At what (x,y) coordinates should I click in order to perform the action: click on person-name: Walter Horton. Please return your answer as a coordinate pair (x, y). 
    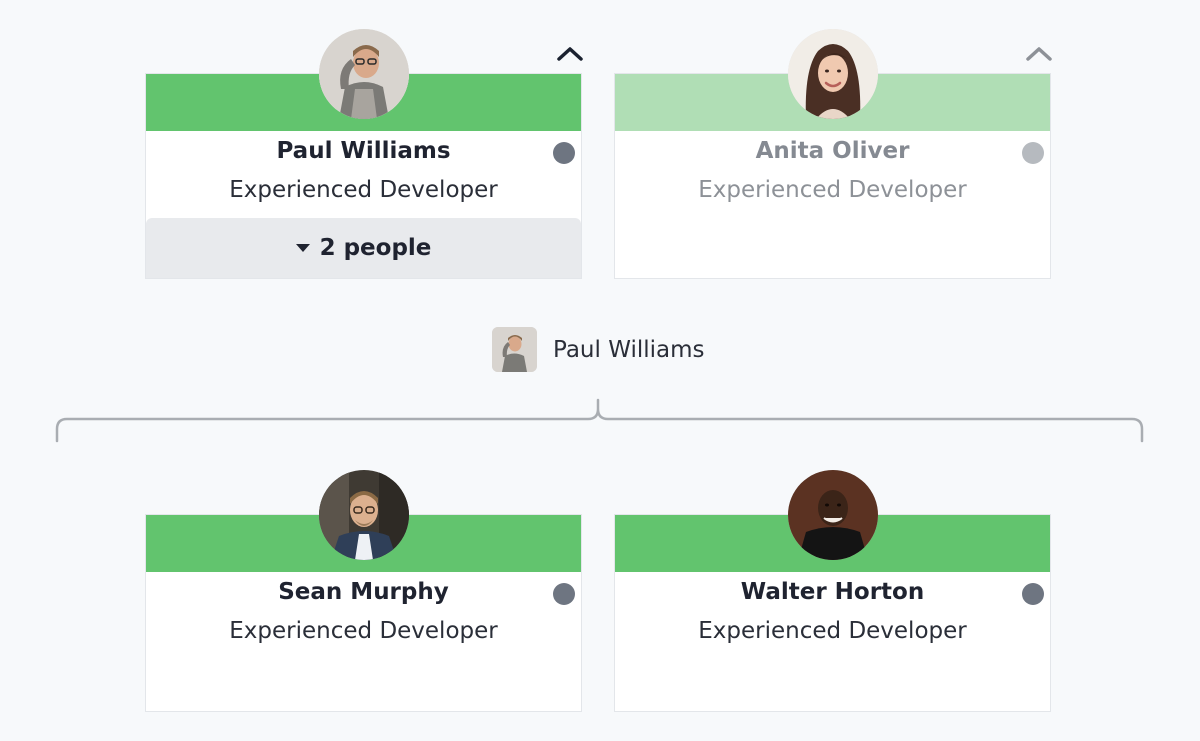
    Looking at the image, I should click on (832, 592).